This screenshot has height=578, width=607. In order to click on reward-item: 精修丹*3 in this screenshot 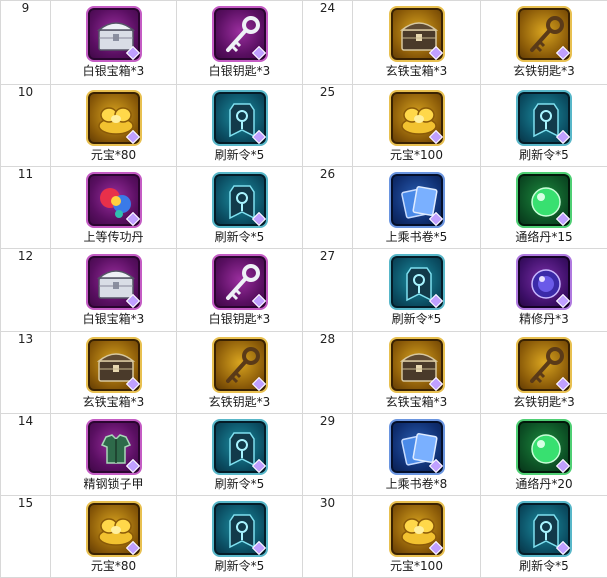, I will do `click(543, 290)`.